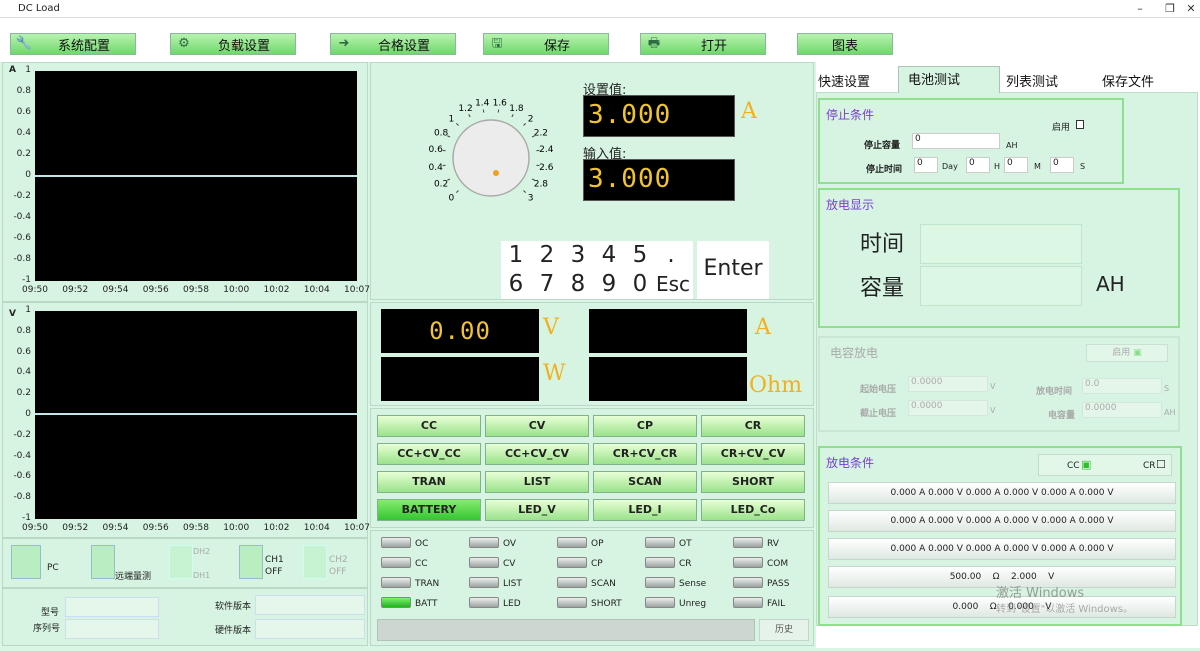 This screenshot has width=1200, height=651. Describe the element at coordinates (640, 255) in the screenshot. I see `keypad-key: 5` at that location.